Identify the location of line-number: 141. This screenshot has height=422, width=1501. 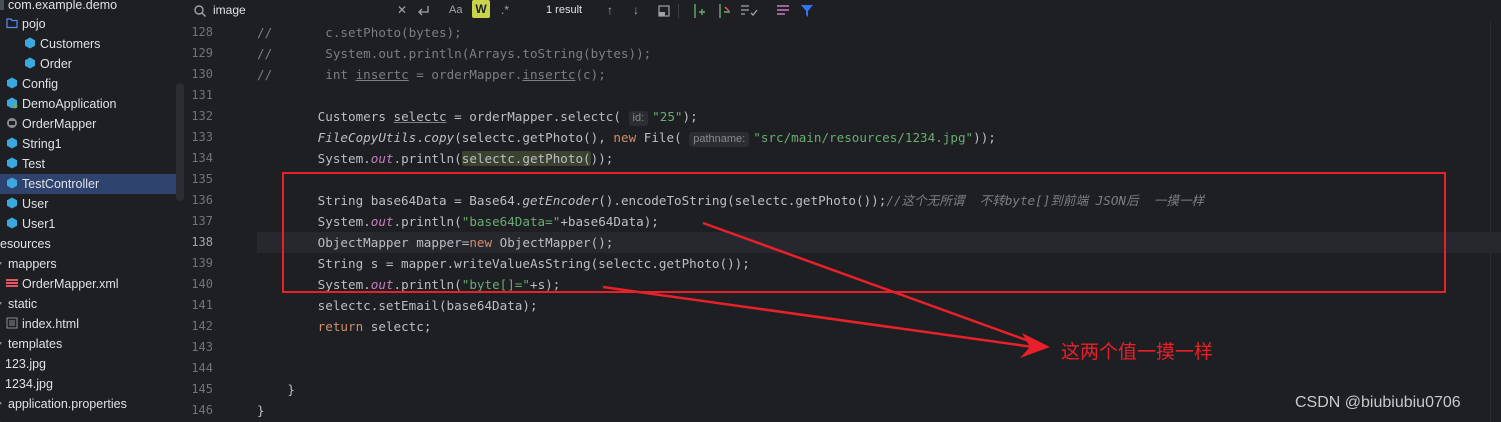
(202, 305).